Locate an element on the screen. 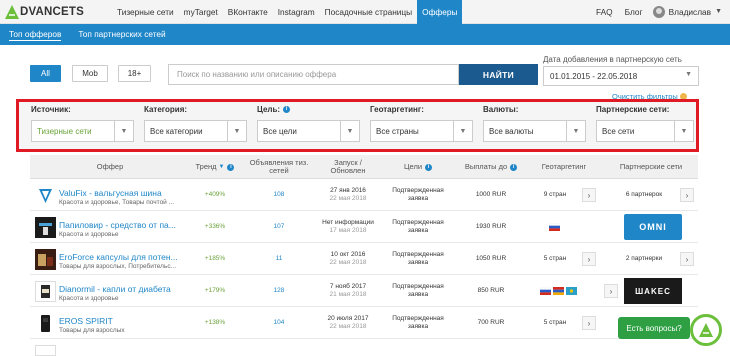  col-launch: Запуск / Обновлен is located at coordinates (348, 167).